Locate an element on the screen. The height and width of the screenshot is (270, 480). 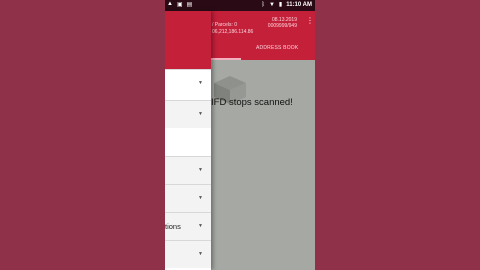
battery-icon: ▮ is located at coordinates (280, 5).